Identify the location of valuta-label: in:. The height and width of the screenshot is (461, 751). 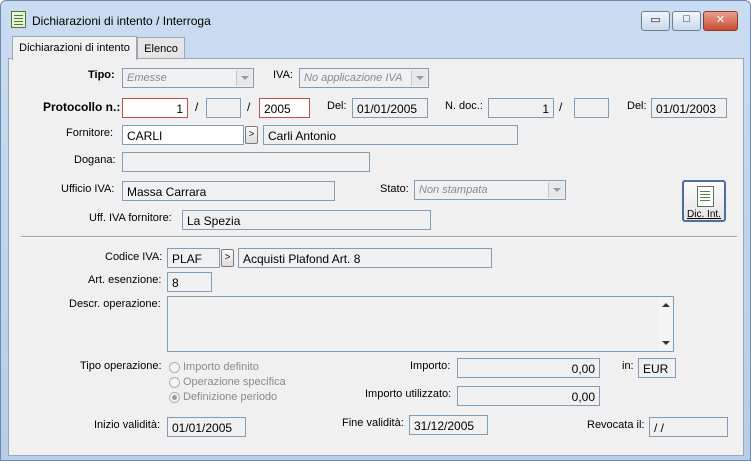
(628, 366).